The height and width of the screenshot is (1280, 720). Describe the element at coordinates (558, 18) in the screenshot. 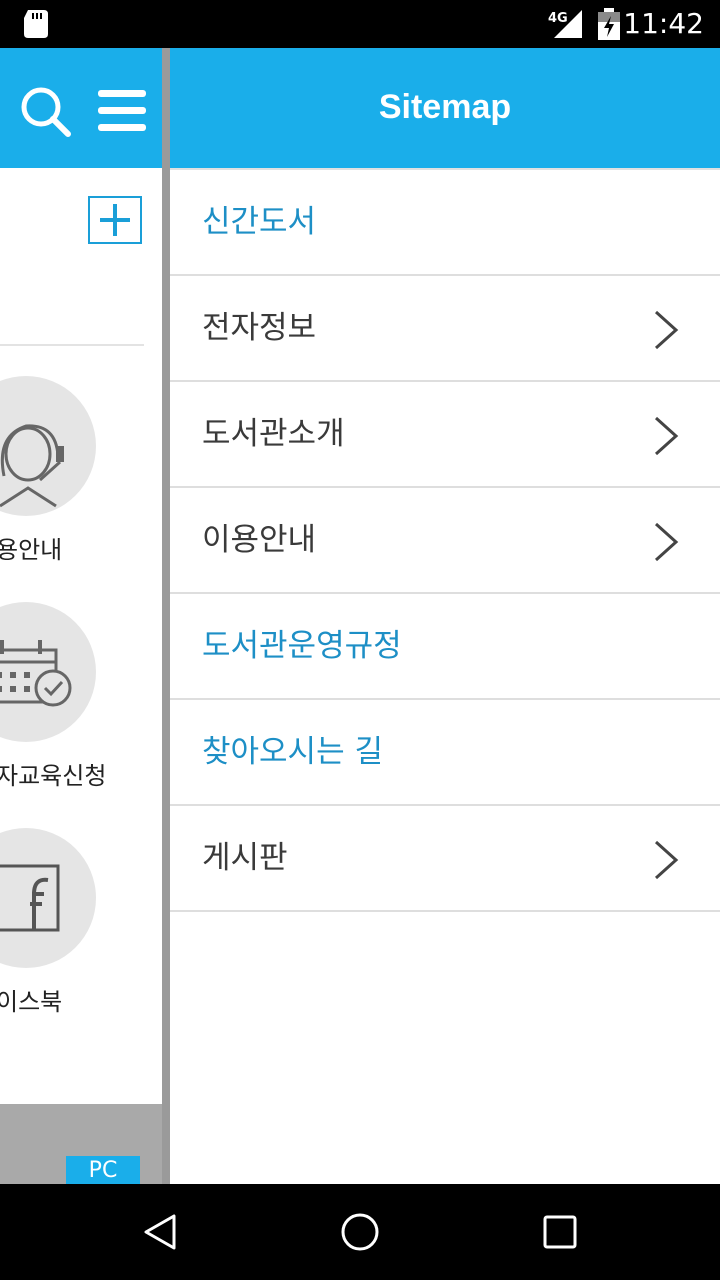

I see `svg-text: 4G` at that location.